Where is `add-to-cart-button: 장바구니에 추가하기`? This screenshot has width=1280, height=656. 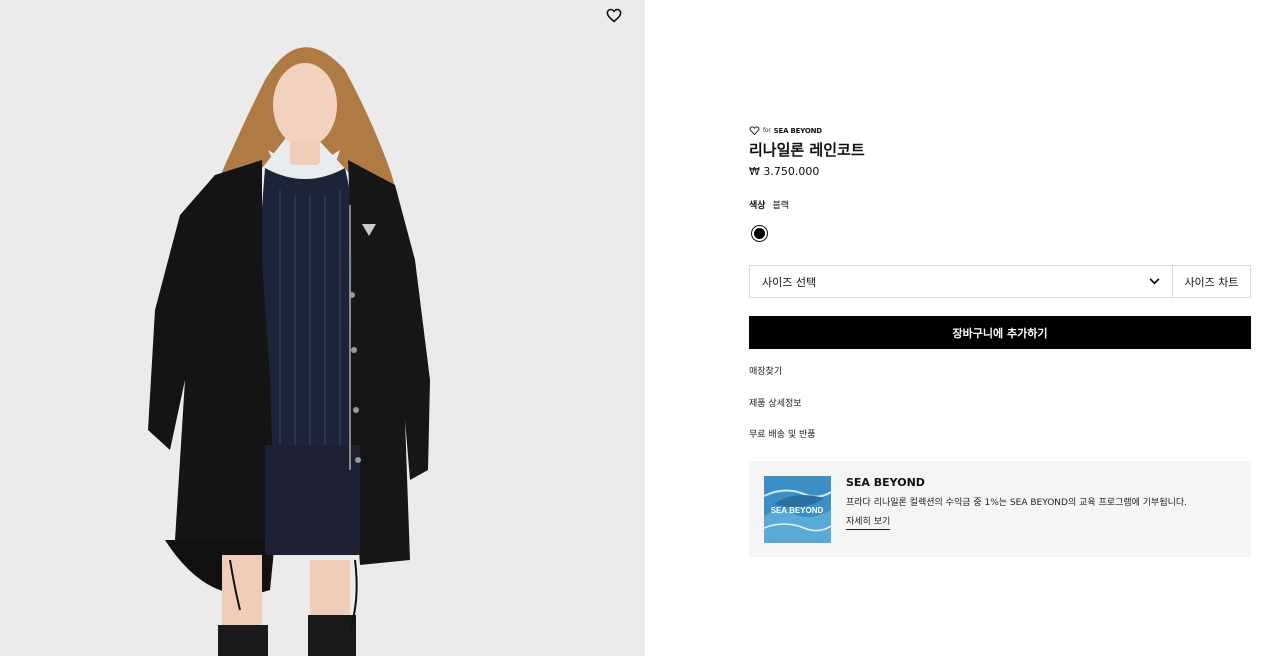 add-to-cart-button: 장바구니에 추가하기 is located at coordinates (1000, 332).